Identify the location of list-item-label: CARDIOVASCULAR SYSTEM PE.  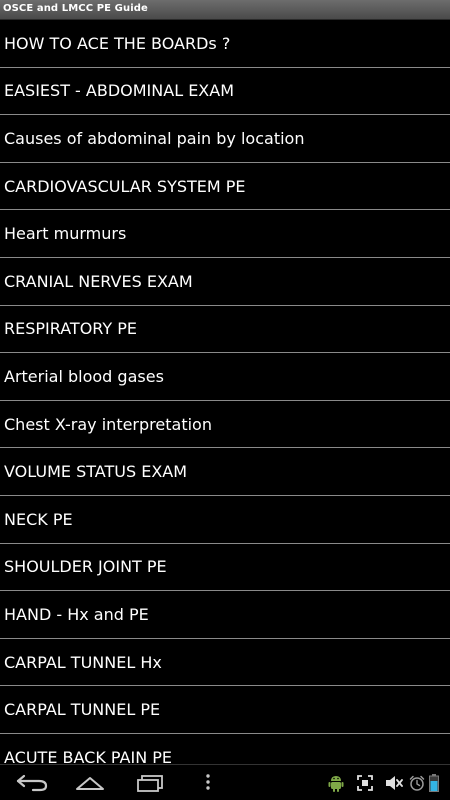
(125, 186).